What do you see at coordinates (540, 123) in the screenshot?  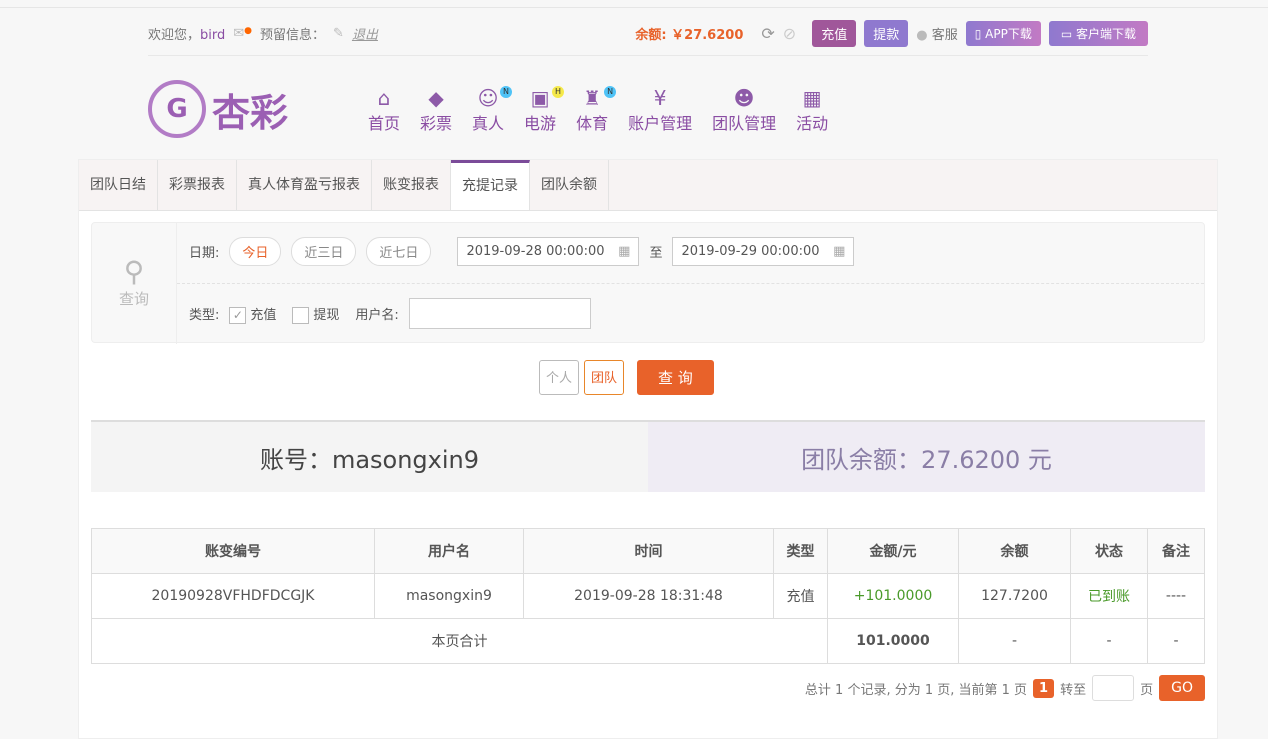 I see `nav-label: 电游` at bounding box center [540, 123].